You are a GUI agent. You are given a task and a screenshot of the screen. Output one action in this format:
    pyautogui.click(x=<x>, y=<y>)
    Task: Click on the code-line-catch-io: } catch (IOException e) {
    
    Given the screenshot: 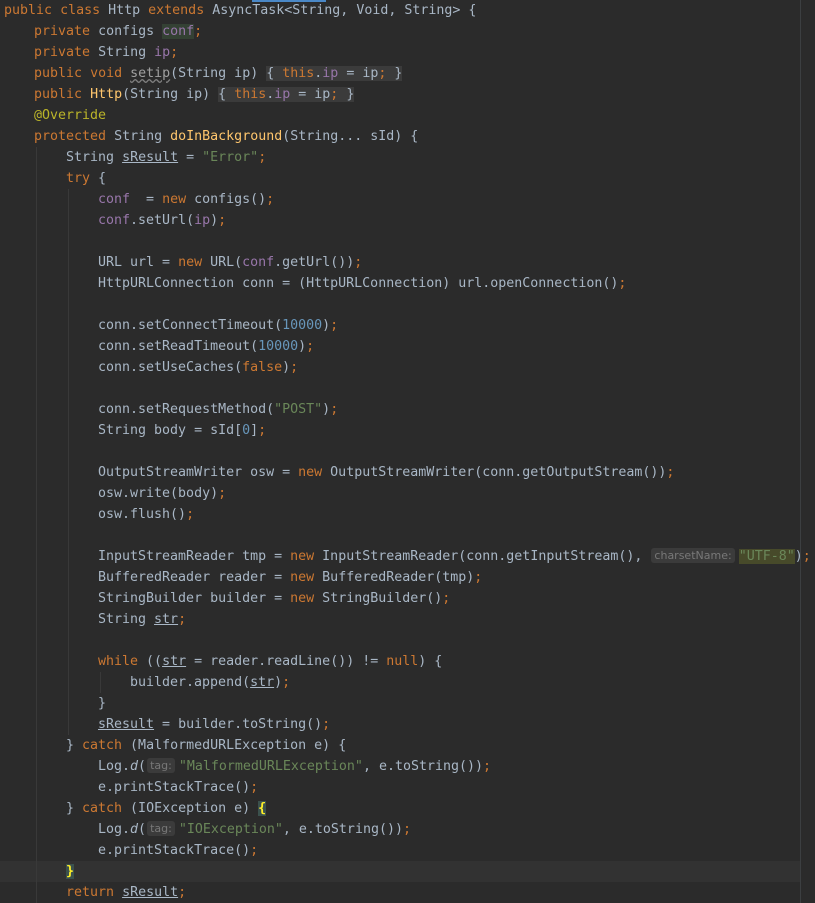 What is the action you would take?
    pyautogui.click(x=166, y=808)
    